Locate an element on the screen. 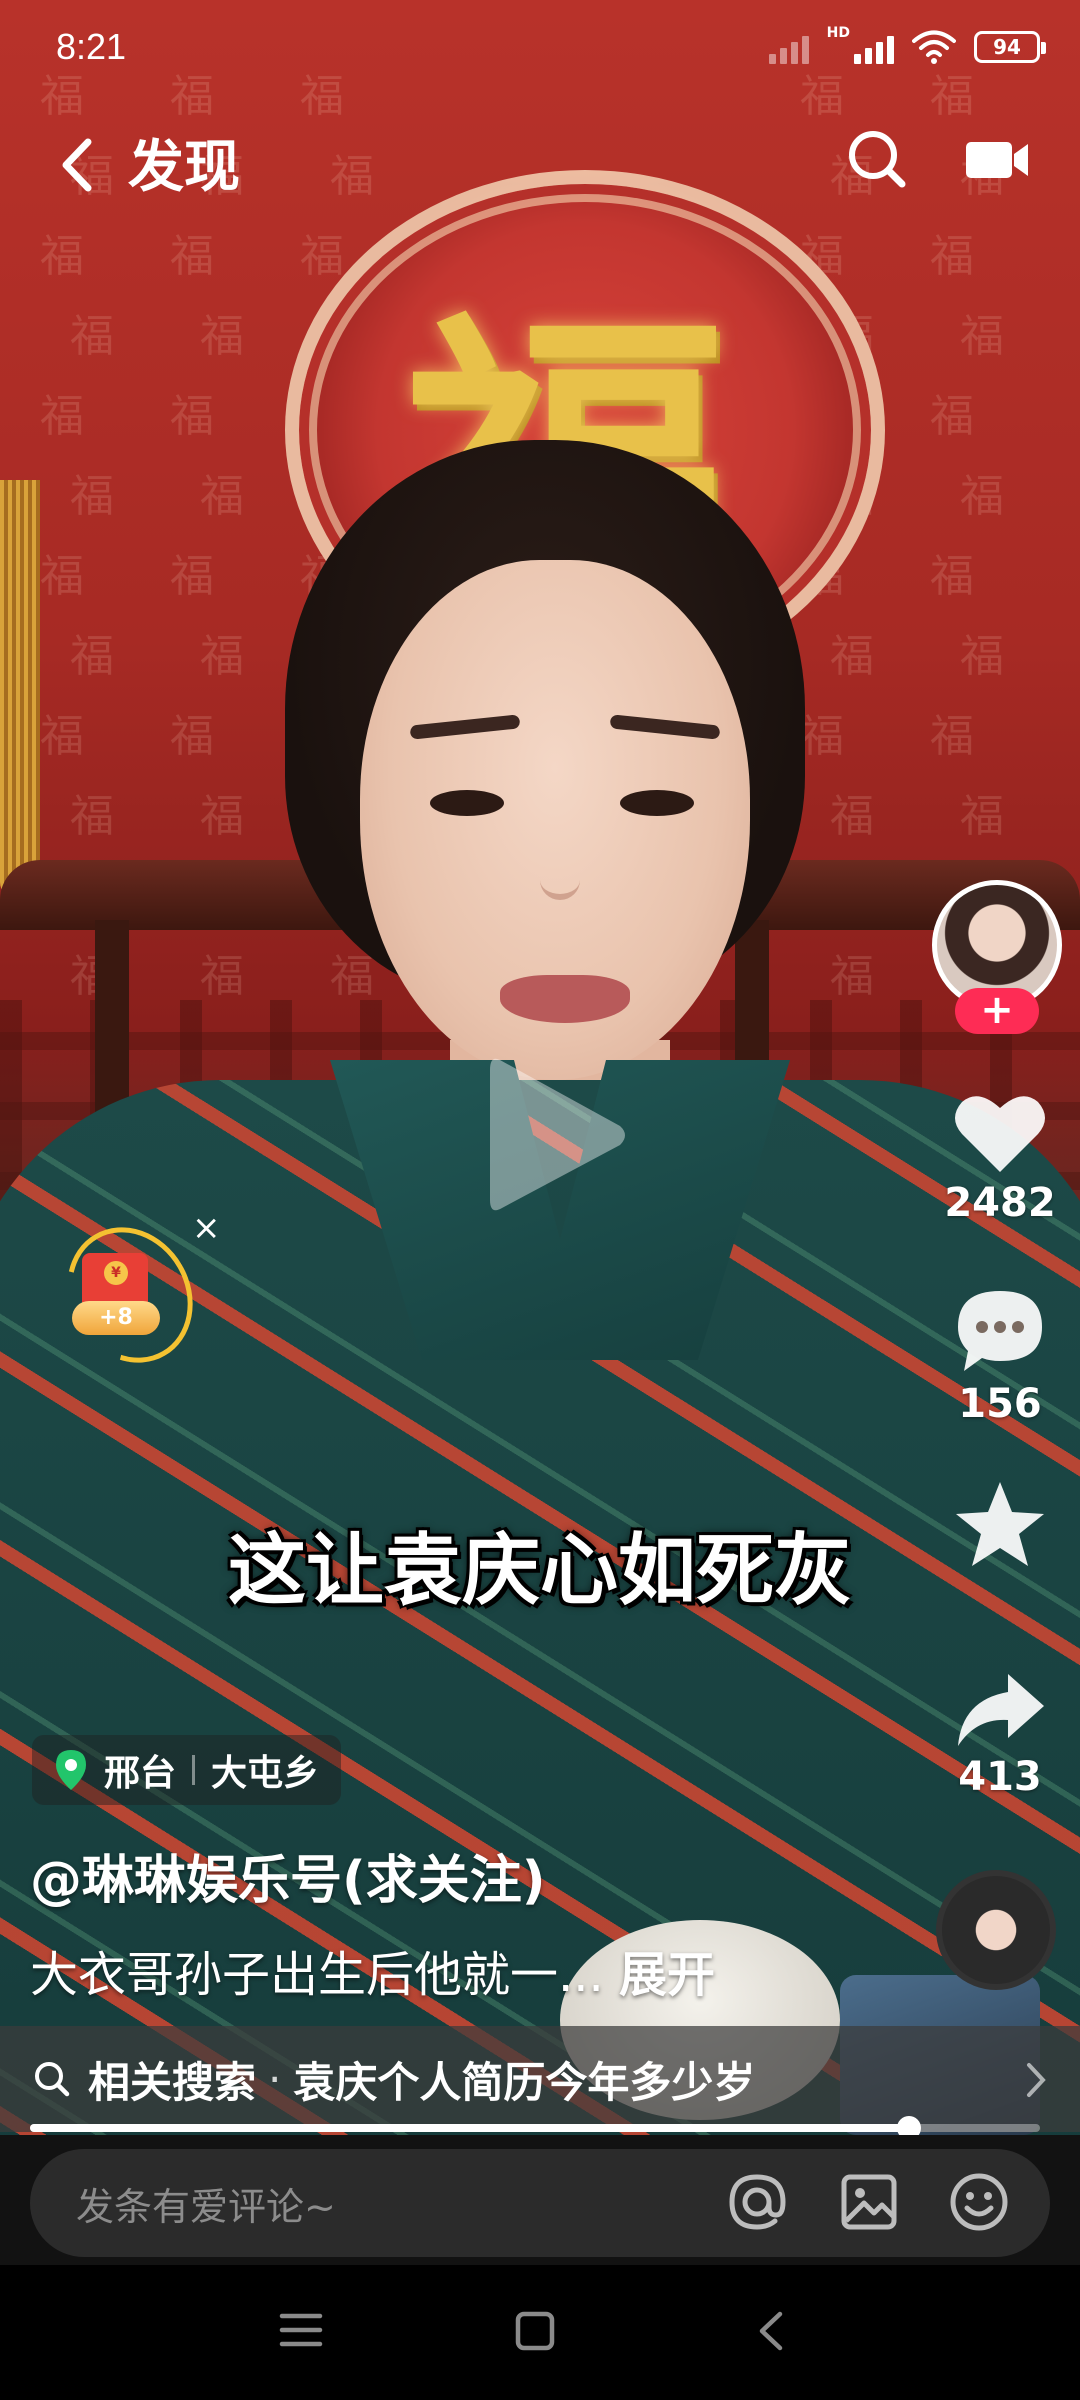 The height and width of the screenshot is (2400, 1080). signal-dim-icon is located at coordinates (788, 47).